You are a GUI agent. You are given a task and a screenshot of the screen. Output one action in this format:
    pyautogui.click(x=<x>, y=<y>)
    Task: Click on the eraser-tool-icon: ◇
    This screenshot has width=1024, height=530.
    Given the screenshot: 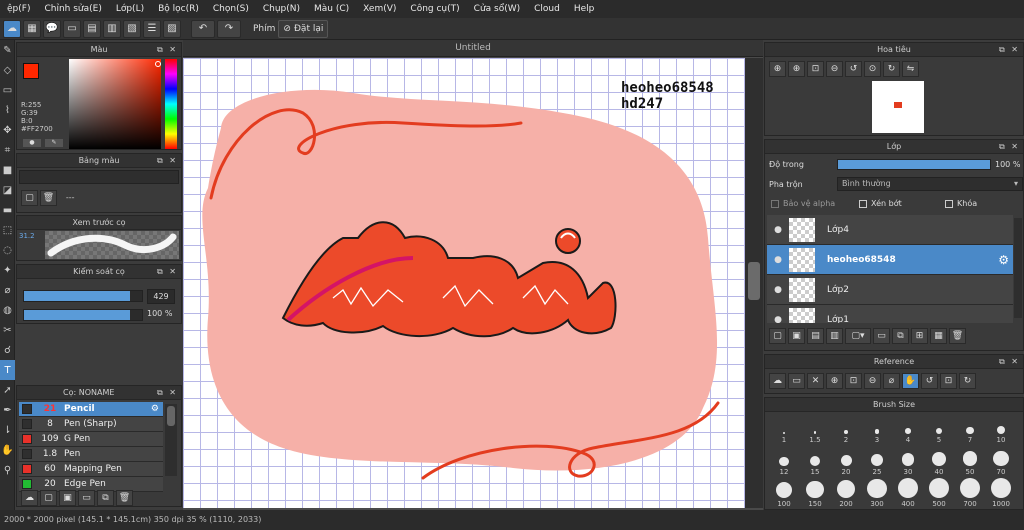 What is the action you would take?
    pyautogui.click(x=7, y=70)
    